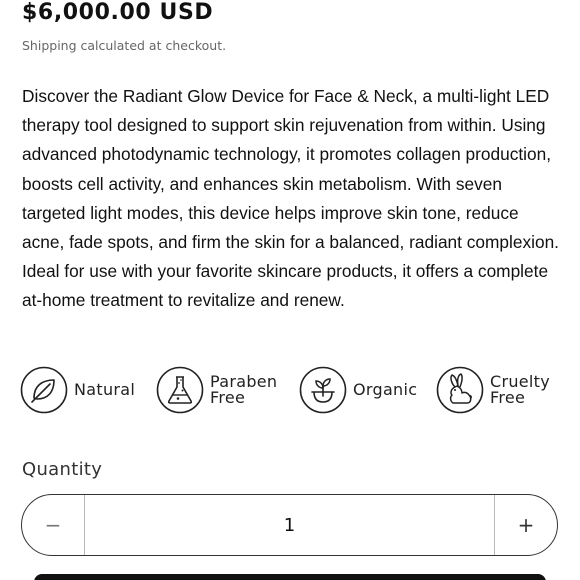 Image resolution: width=580 pixels, height=580 pixels. I want to click on quantity-input: 1, so click(289, 525).